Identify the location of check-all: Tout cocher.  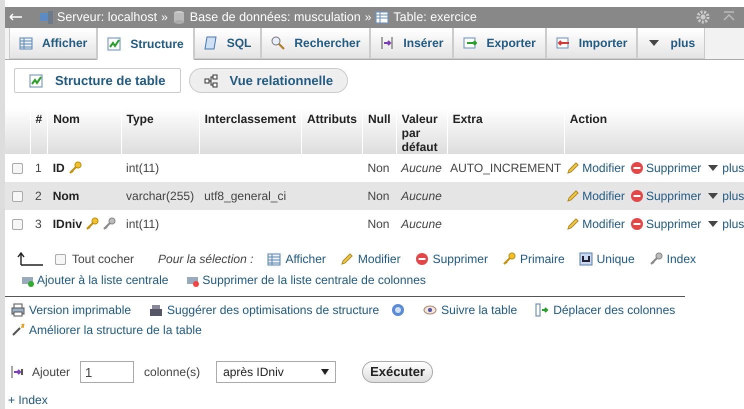
(94, 259).